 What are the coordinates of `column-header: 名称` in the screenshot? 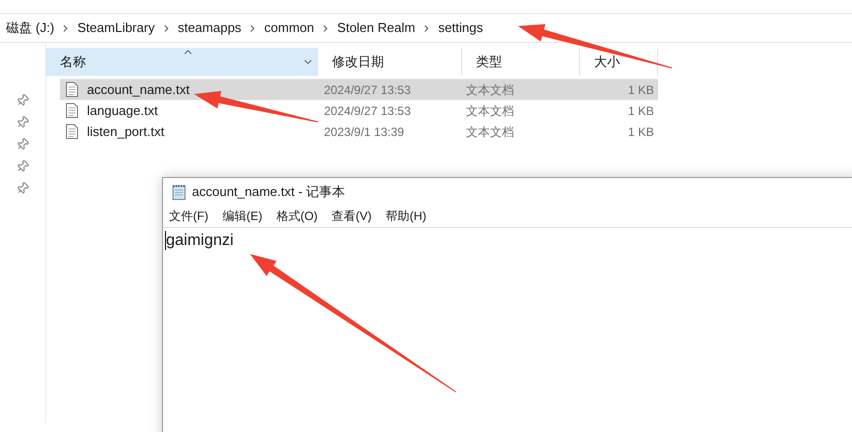 It's located at (182, 62).